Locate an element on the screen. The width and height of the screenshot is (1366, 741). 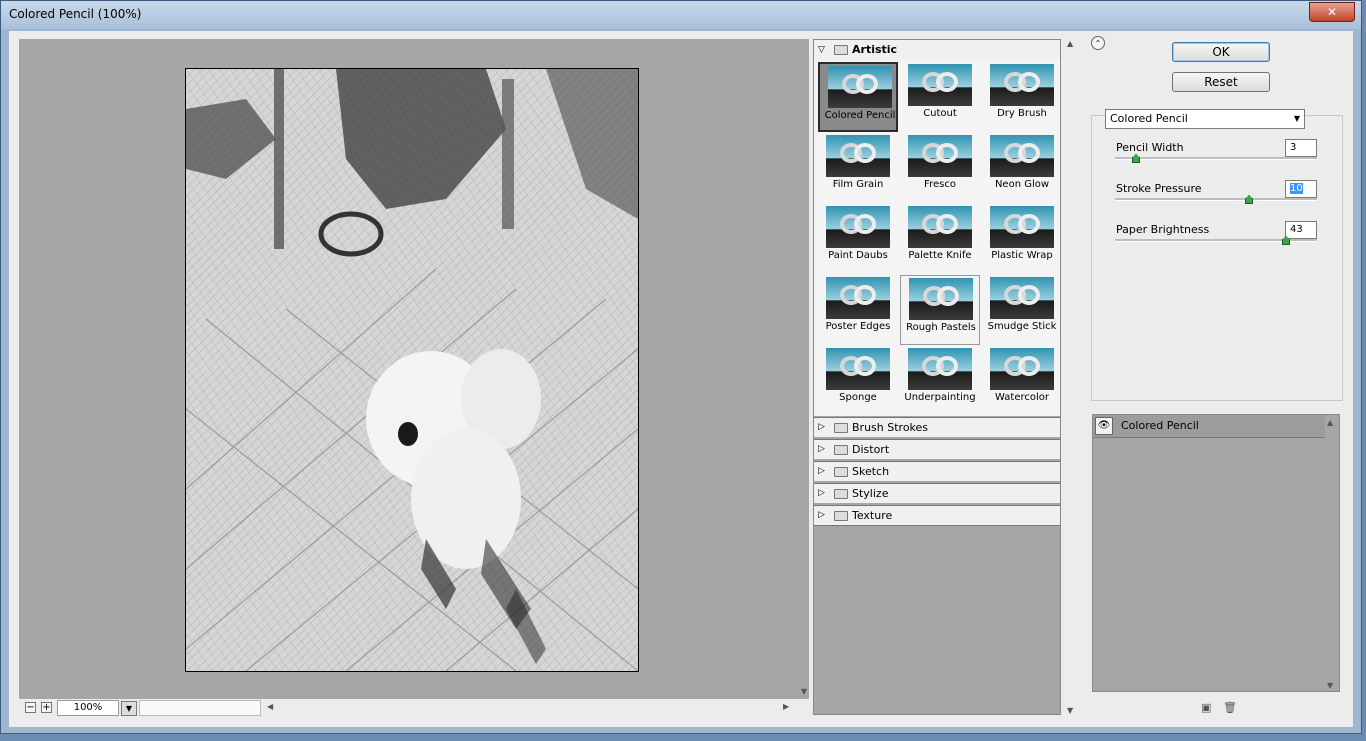
delete-effect-layer-icon: 🗑 is located at coordinates (1230, 707).